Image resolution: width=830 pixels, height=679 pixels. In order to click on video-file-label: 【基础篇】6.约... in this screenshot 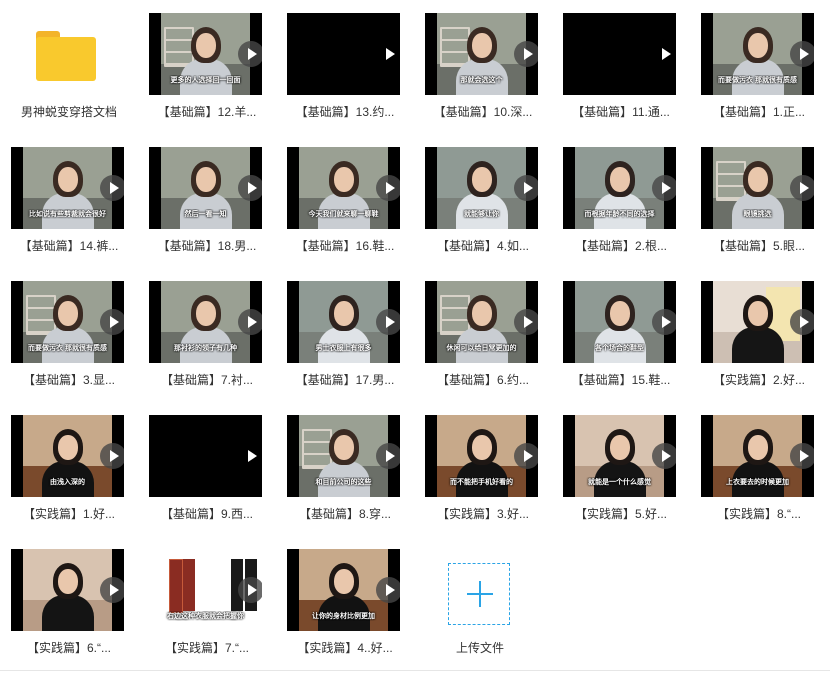, I will do `click(482, 380)`.